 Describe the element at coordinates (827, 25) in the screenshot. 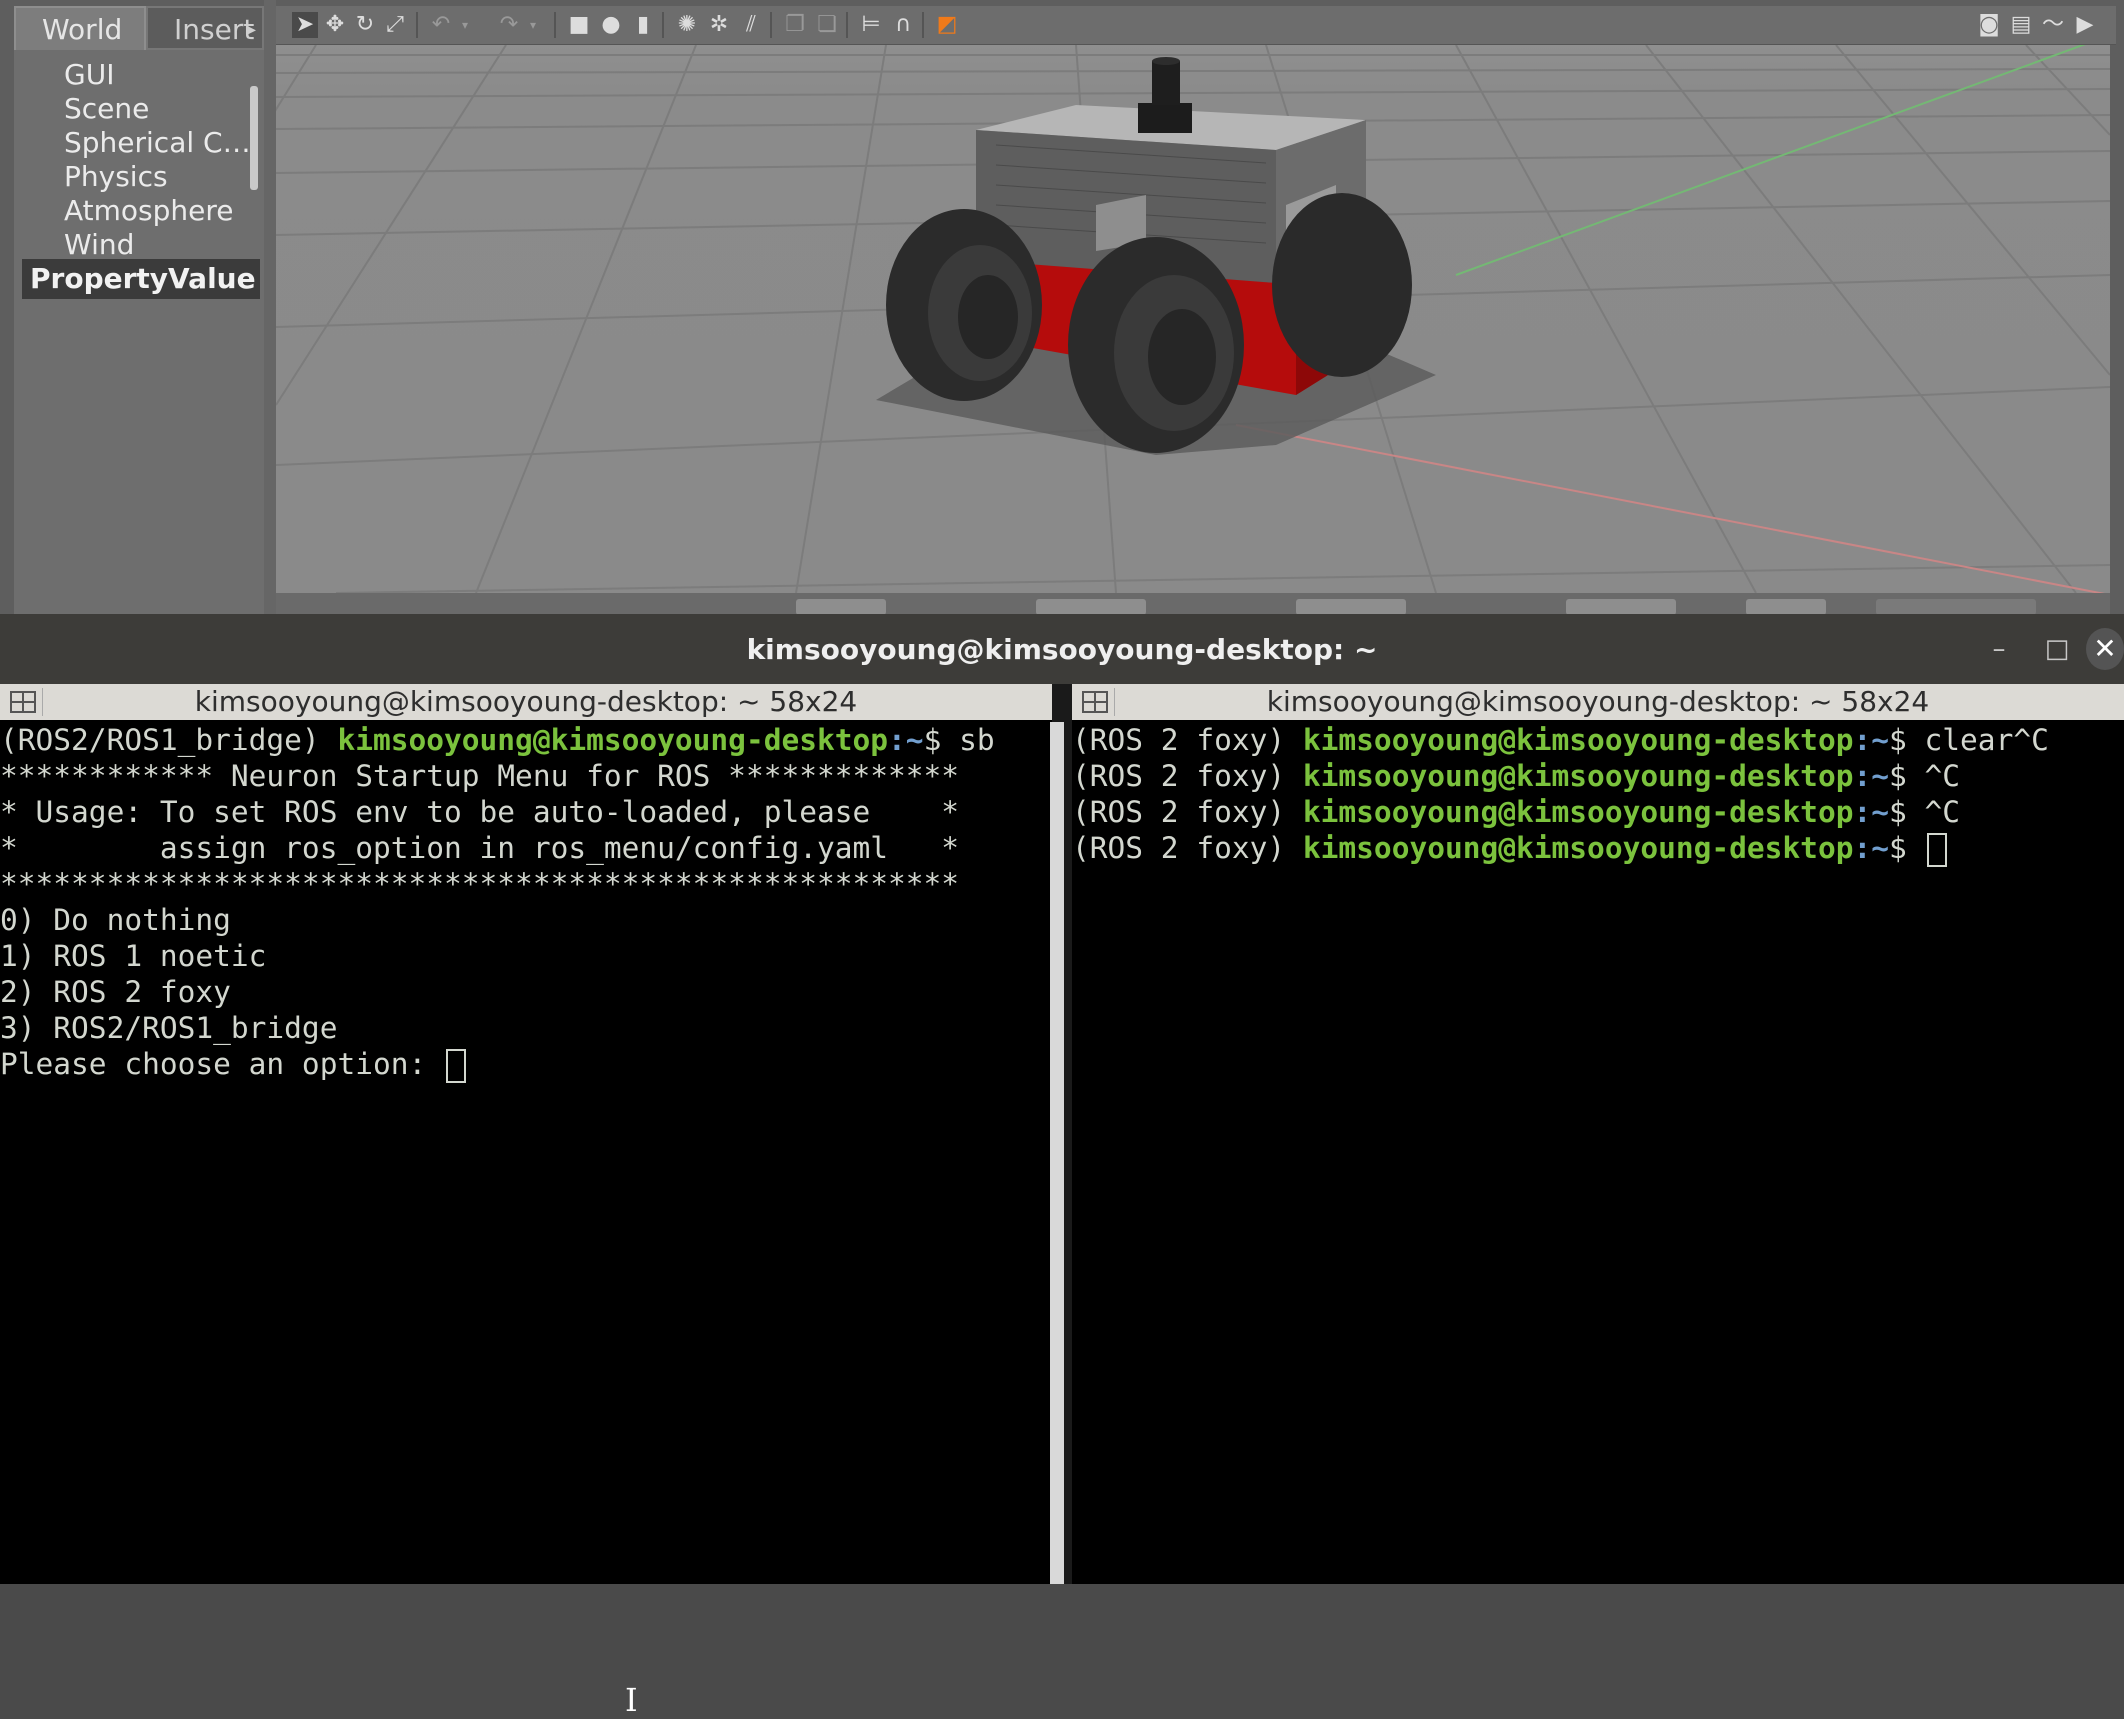

I see `paste-icon: ❏` at that location.